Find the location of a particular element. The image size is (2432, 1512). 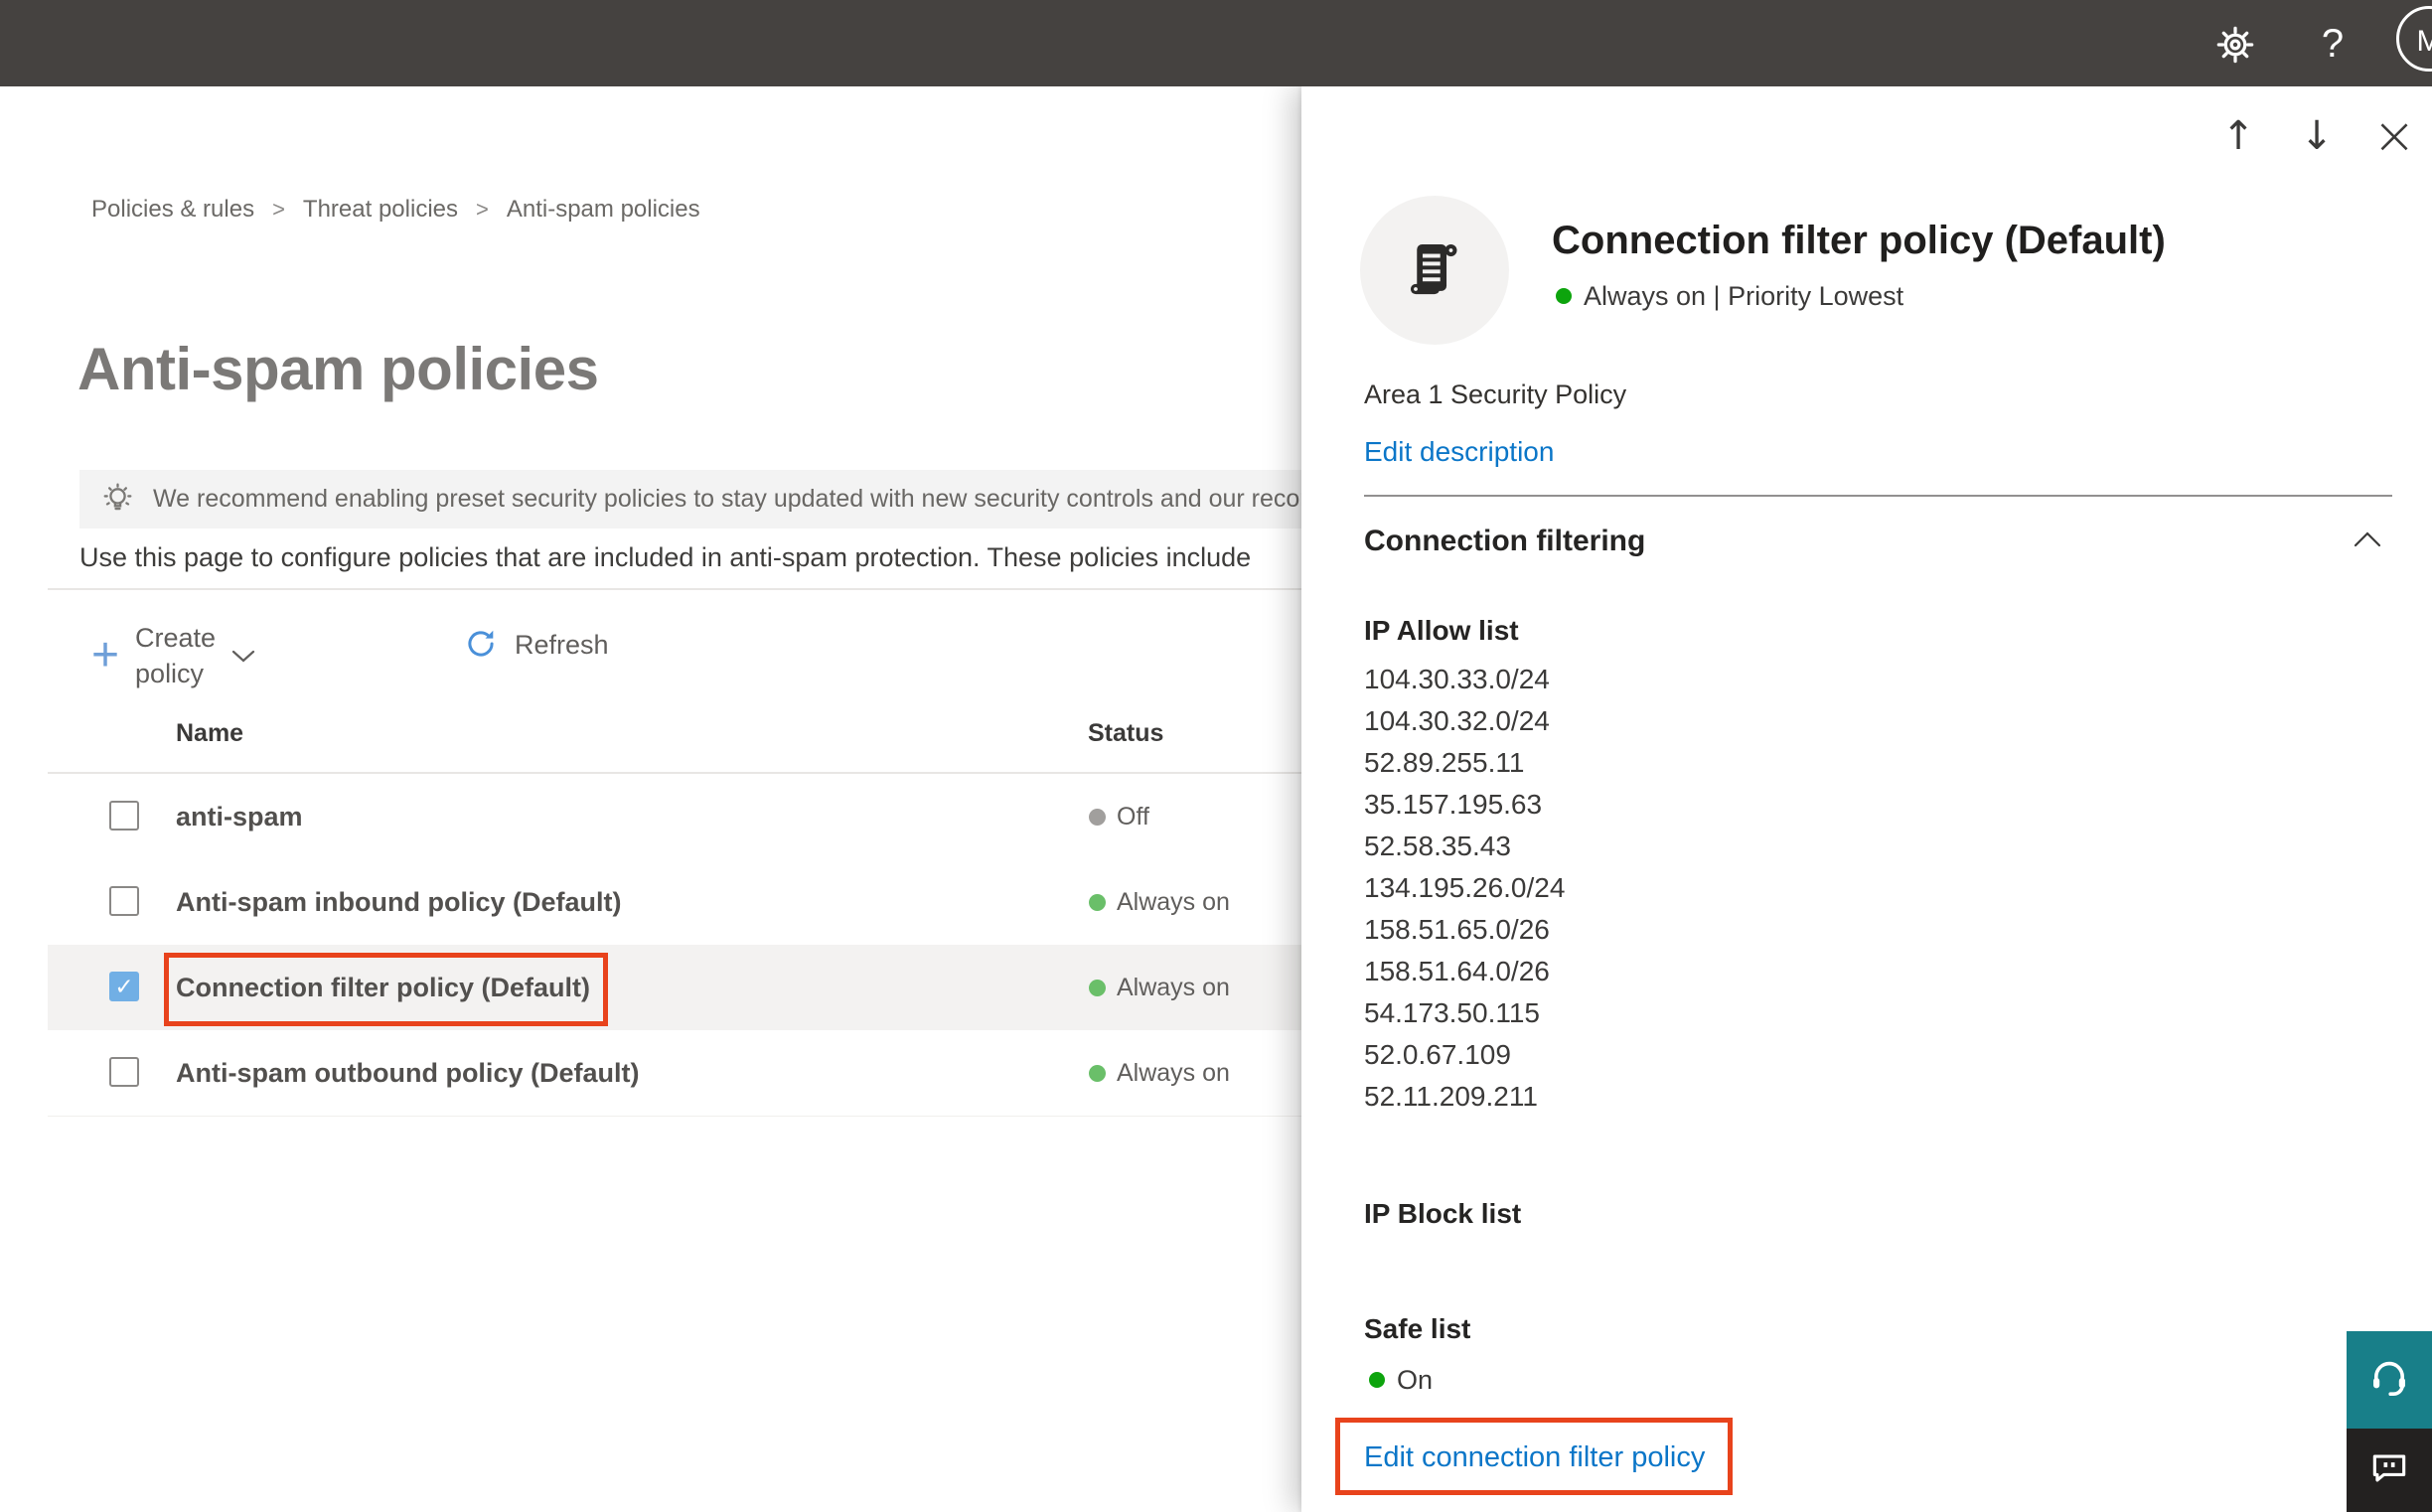

create-policy-button: + Create policy is located at coordinates (173, 655).